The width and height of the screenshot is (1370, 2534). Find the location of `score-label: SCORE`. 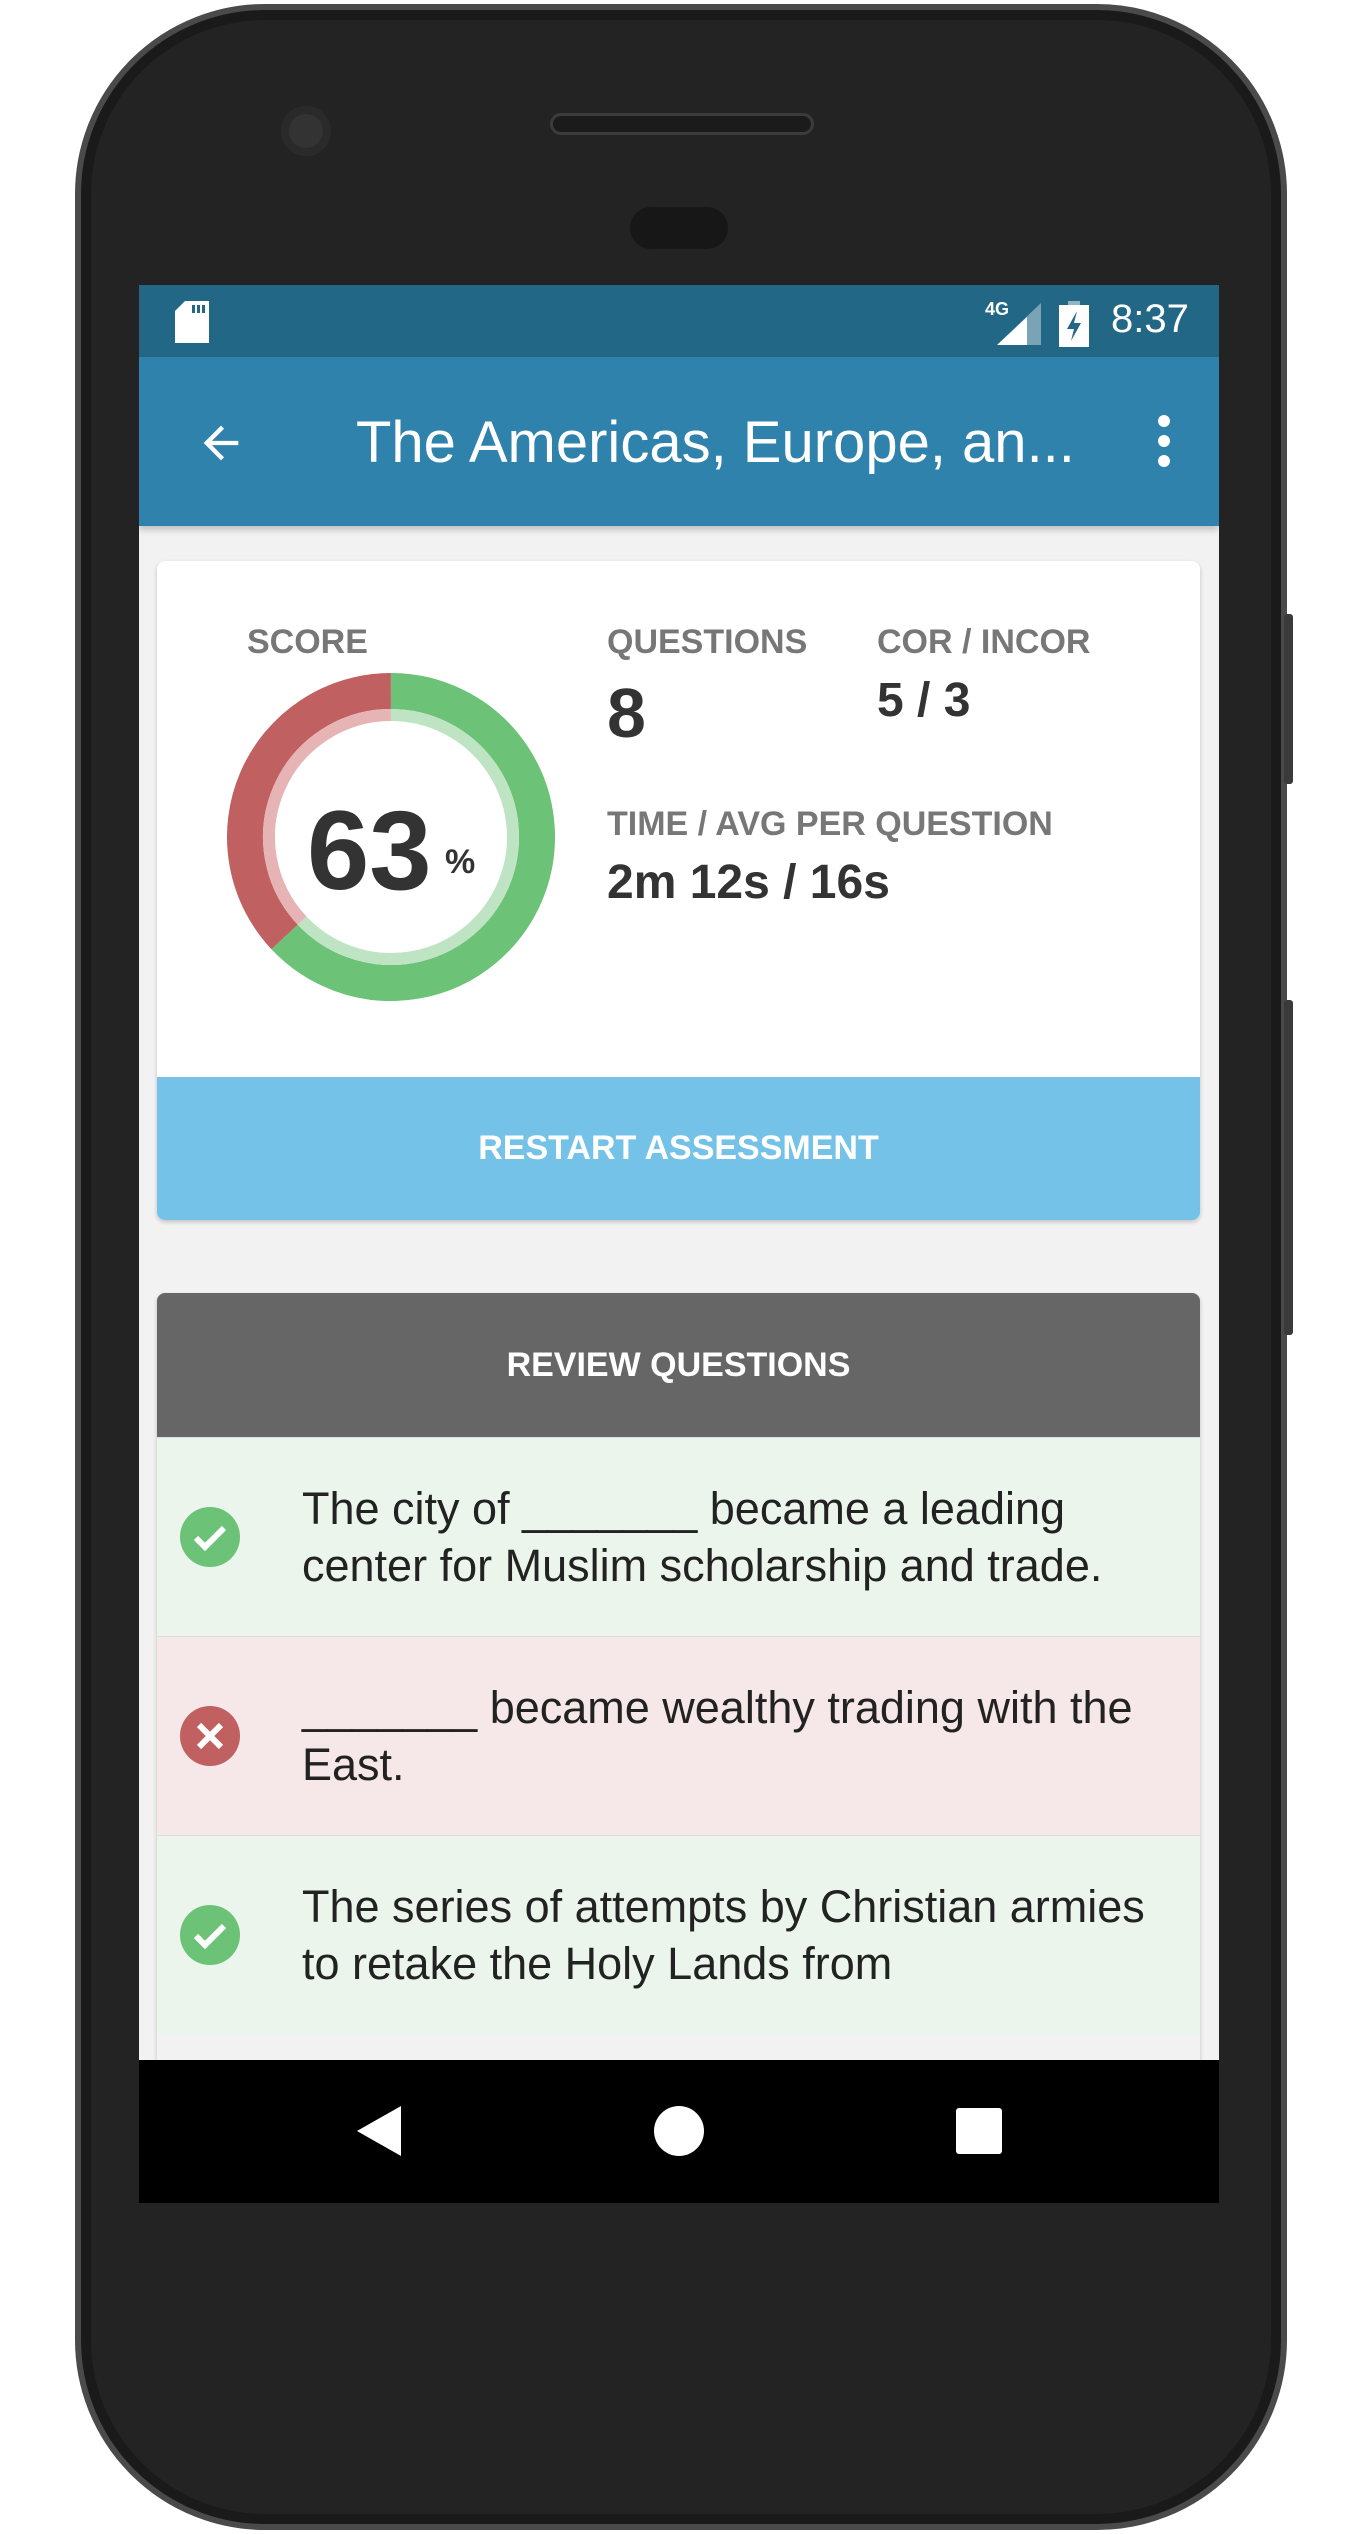

score-label: SCORE is located at coordinates (307, 642).